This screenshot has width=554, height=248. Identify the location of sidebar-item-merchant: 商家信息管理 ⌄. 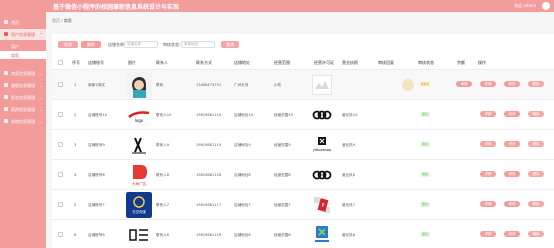
(23, 73).